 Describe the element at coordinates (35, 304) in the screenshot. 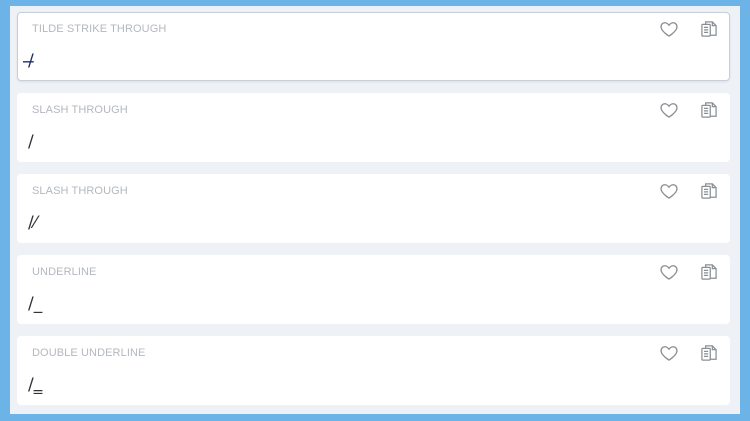

I see `style-preview-text: /_` at that location.